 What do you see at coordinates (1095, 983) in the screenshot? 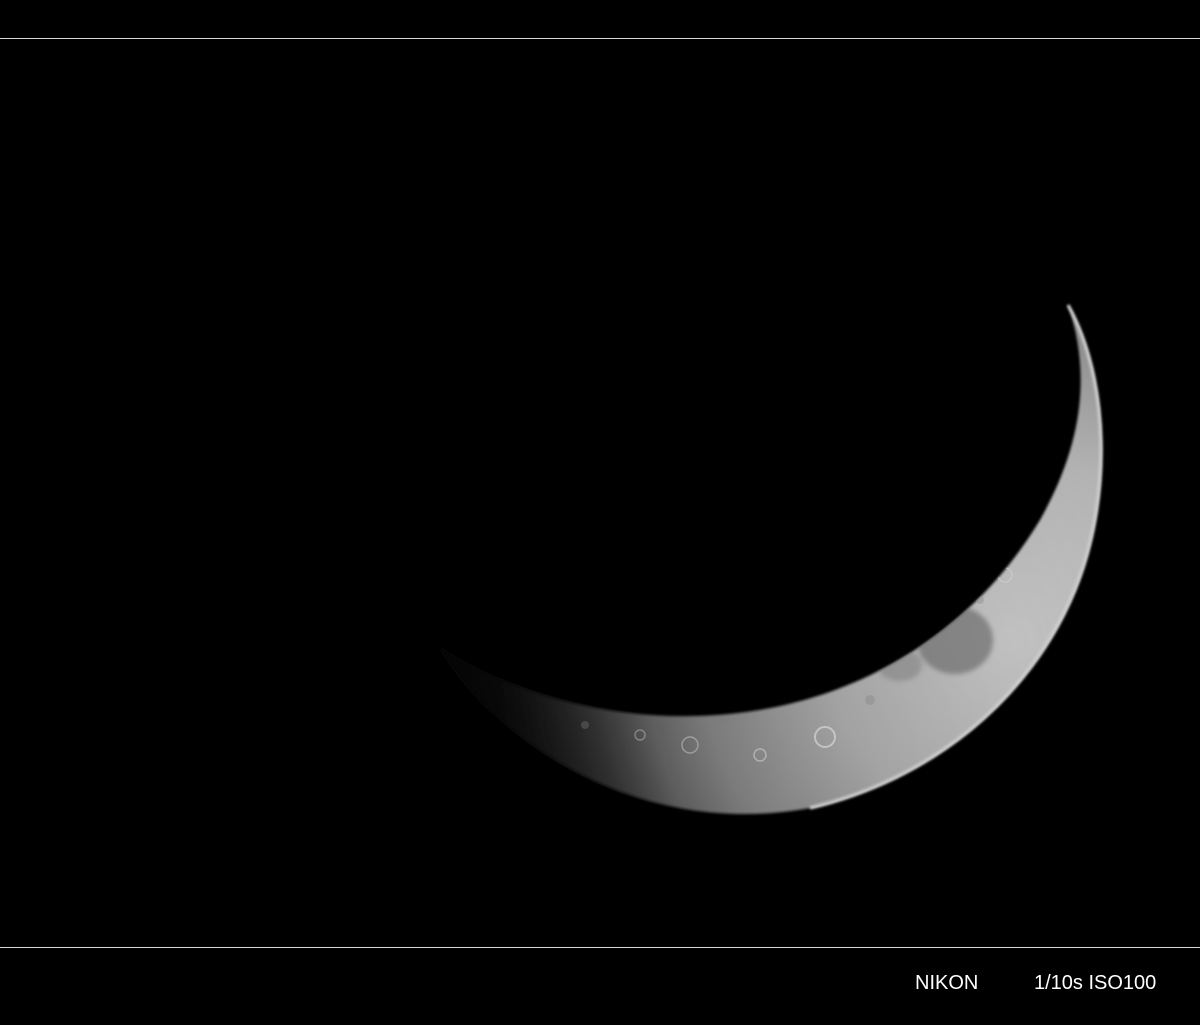
I see `exposure-caption: 1/10s ISO100` at bounding box center [1095, 983].